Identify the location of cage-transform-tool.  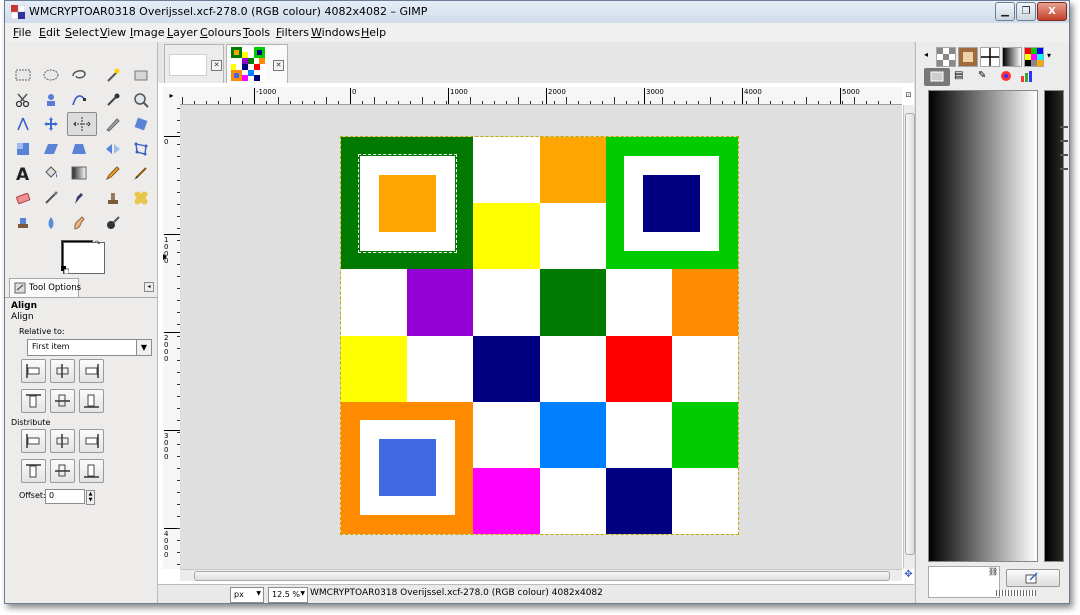
(141, 149).